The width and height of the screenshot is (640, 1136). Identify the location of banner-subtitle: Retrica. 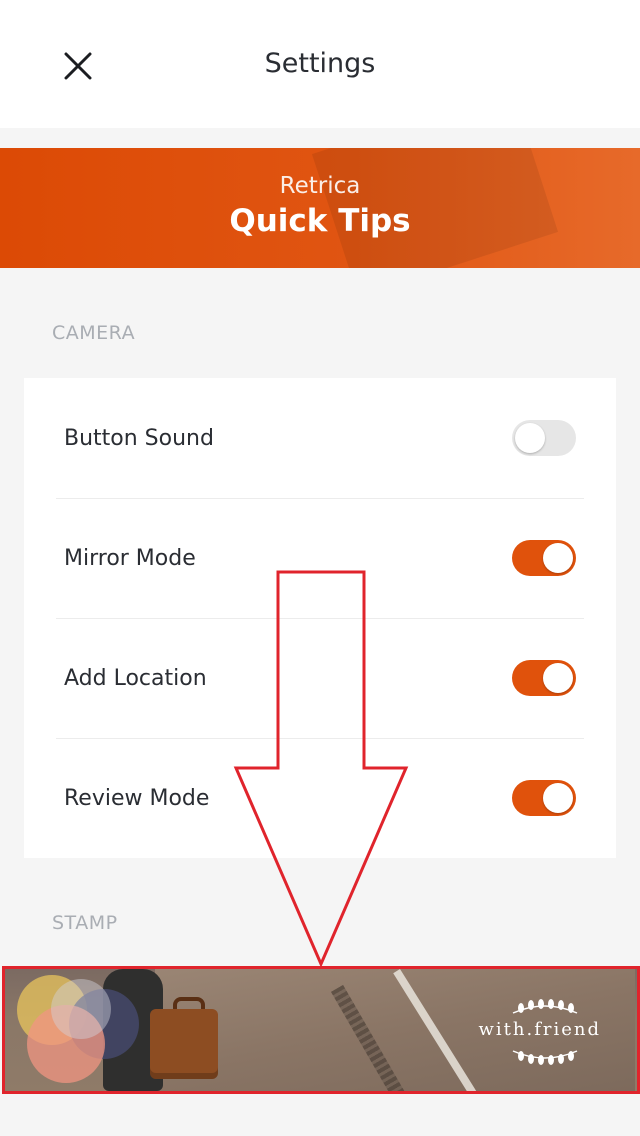
(320, 186).